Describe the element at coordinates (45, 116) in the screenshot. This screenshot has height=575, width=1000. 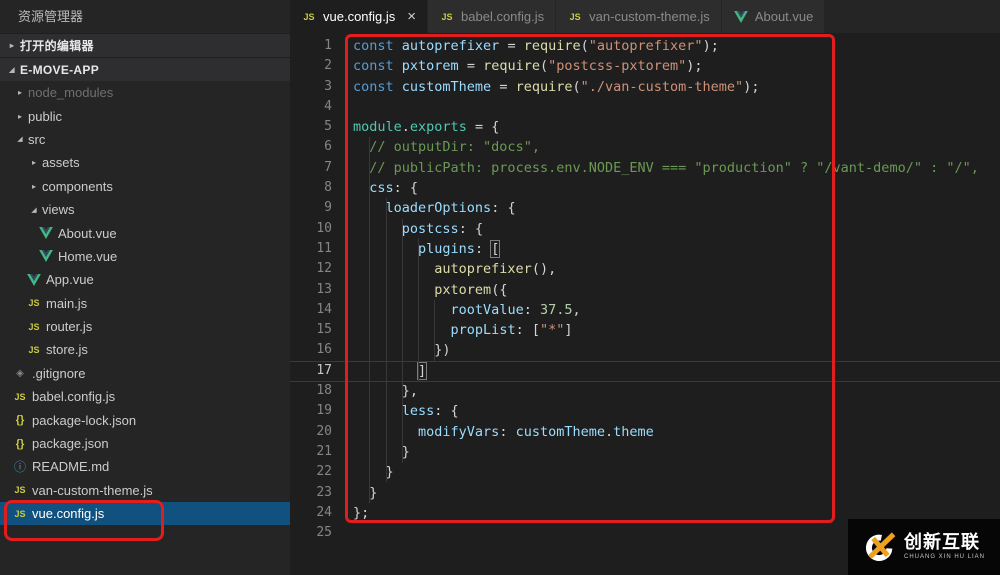
I see `tree-item-label: public` at that location.